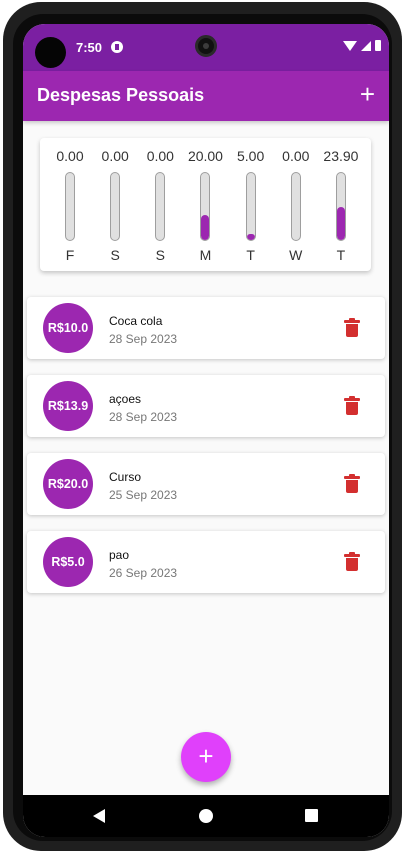  What do you see at coordinates (99, 816) in the screenshot?
I see `back-icon` at bounding box center [99, 816].